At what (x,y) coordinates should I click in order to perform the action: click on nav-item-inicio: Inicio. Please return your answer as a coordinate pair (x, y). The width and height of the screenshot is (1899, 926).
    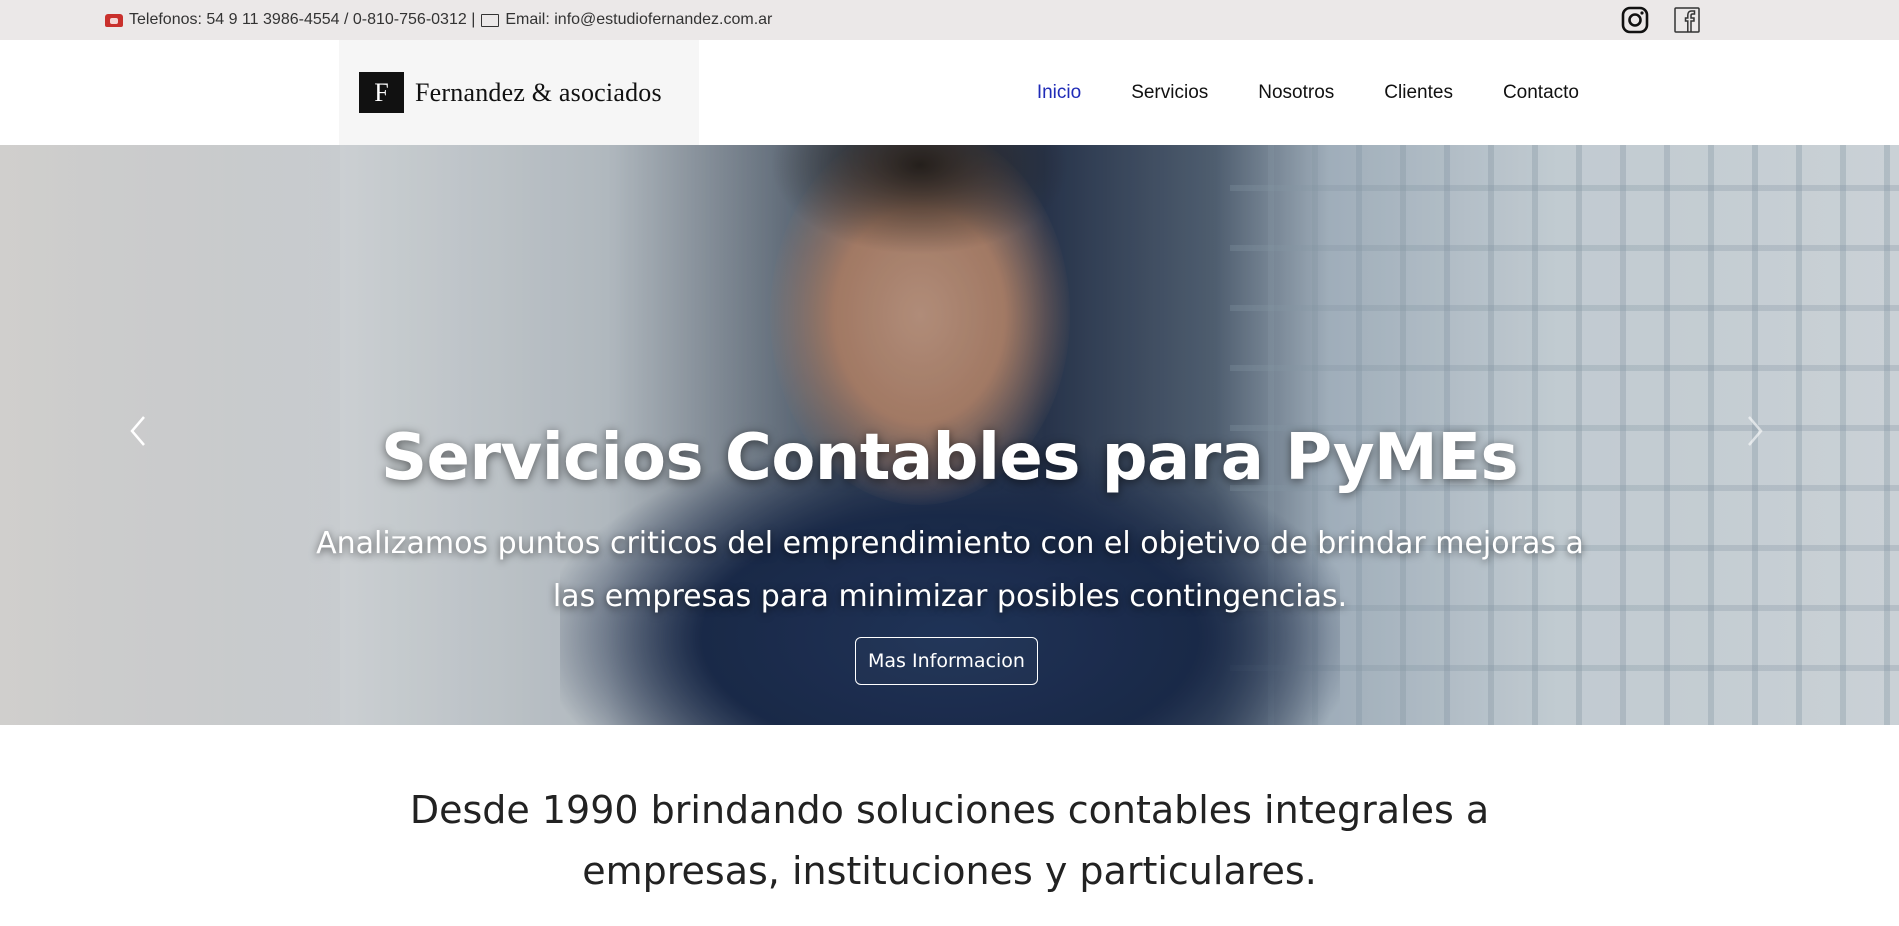
    Looking at the image, I should click on (1059, 93).